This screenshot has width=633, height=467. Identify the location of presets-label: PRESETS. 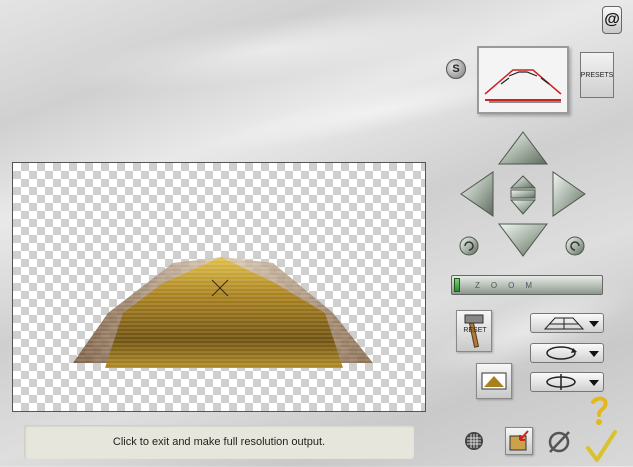
(597, 75).